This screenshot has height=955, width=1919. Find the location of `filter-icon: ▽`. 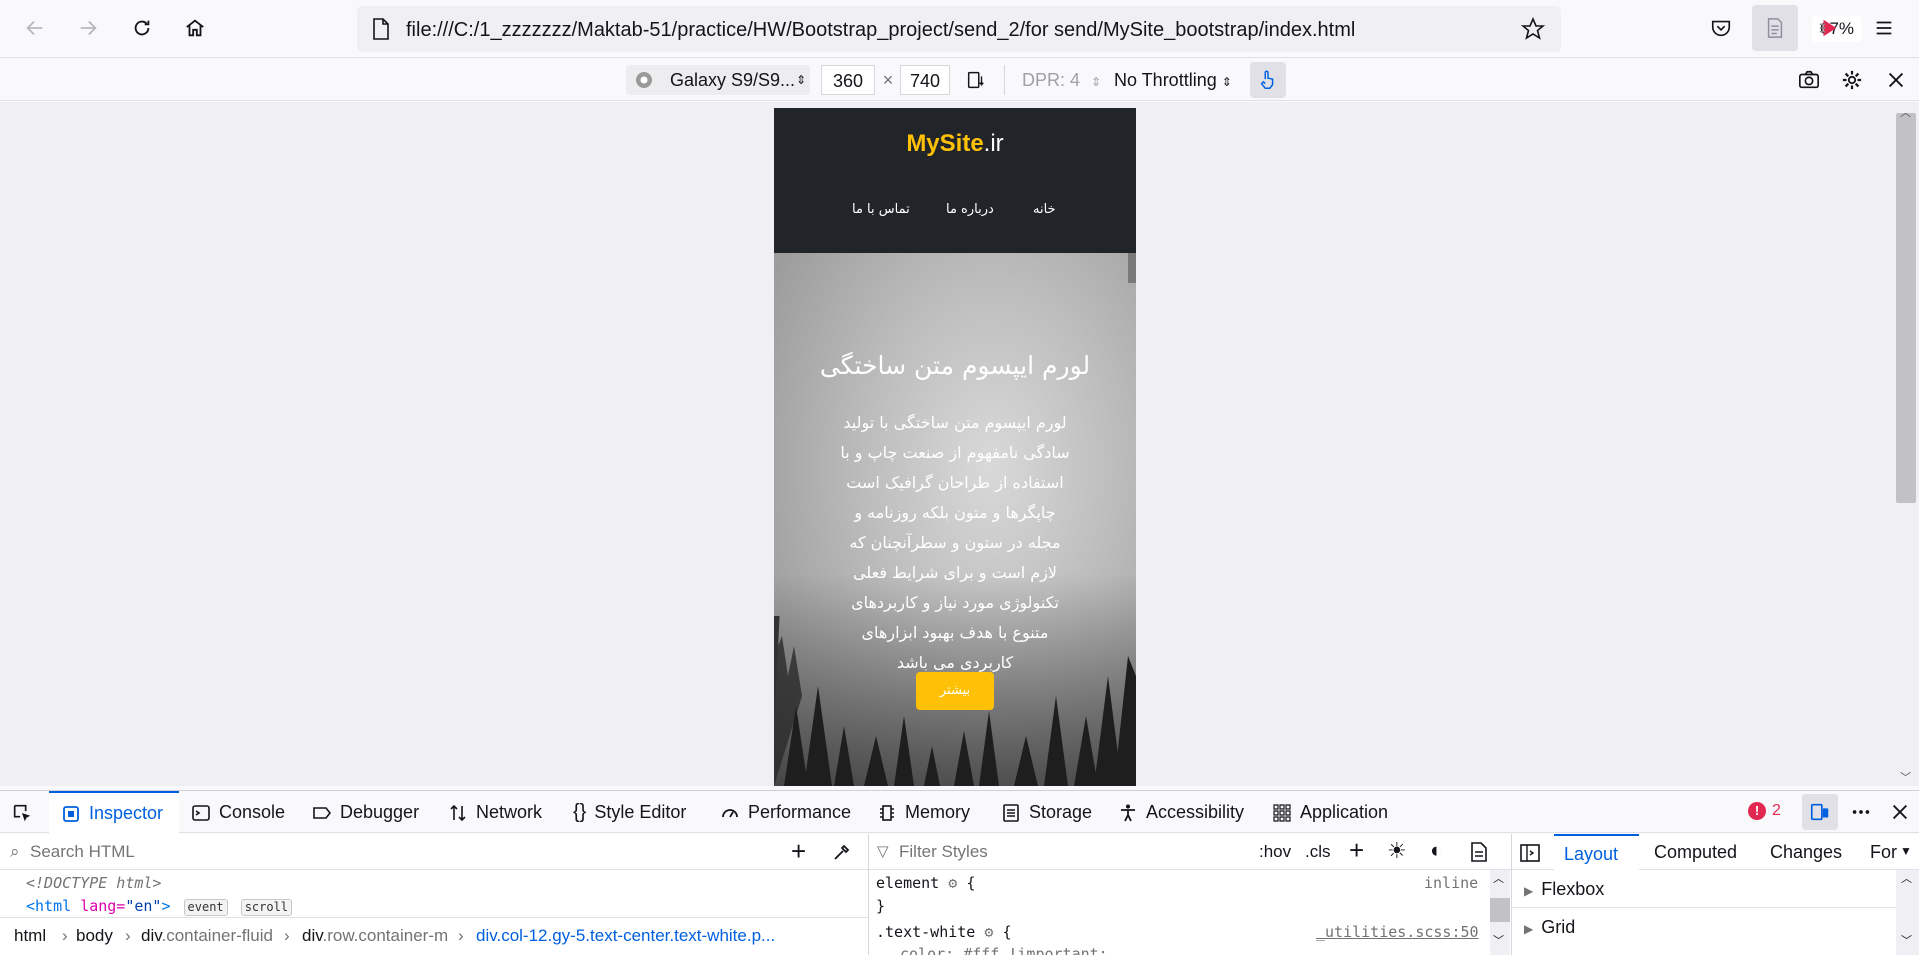

filter-icon: ▽ is located at coordinates (883, 851).